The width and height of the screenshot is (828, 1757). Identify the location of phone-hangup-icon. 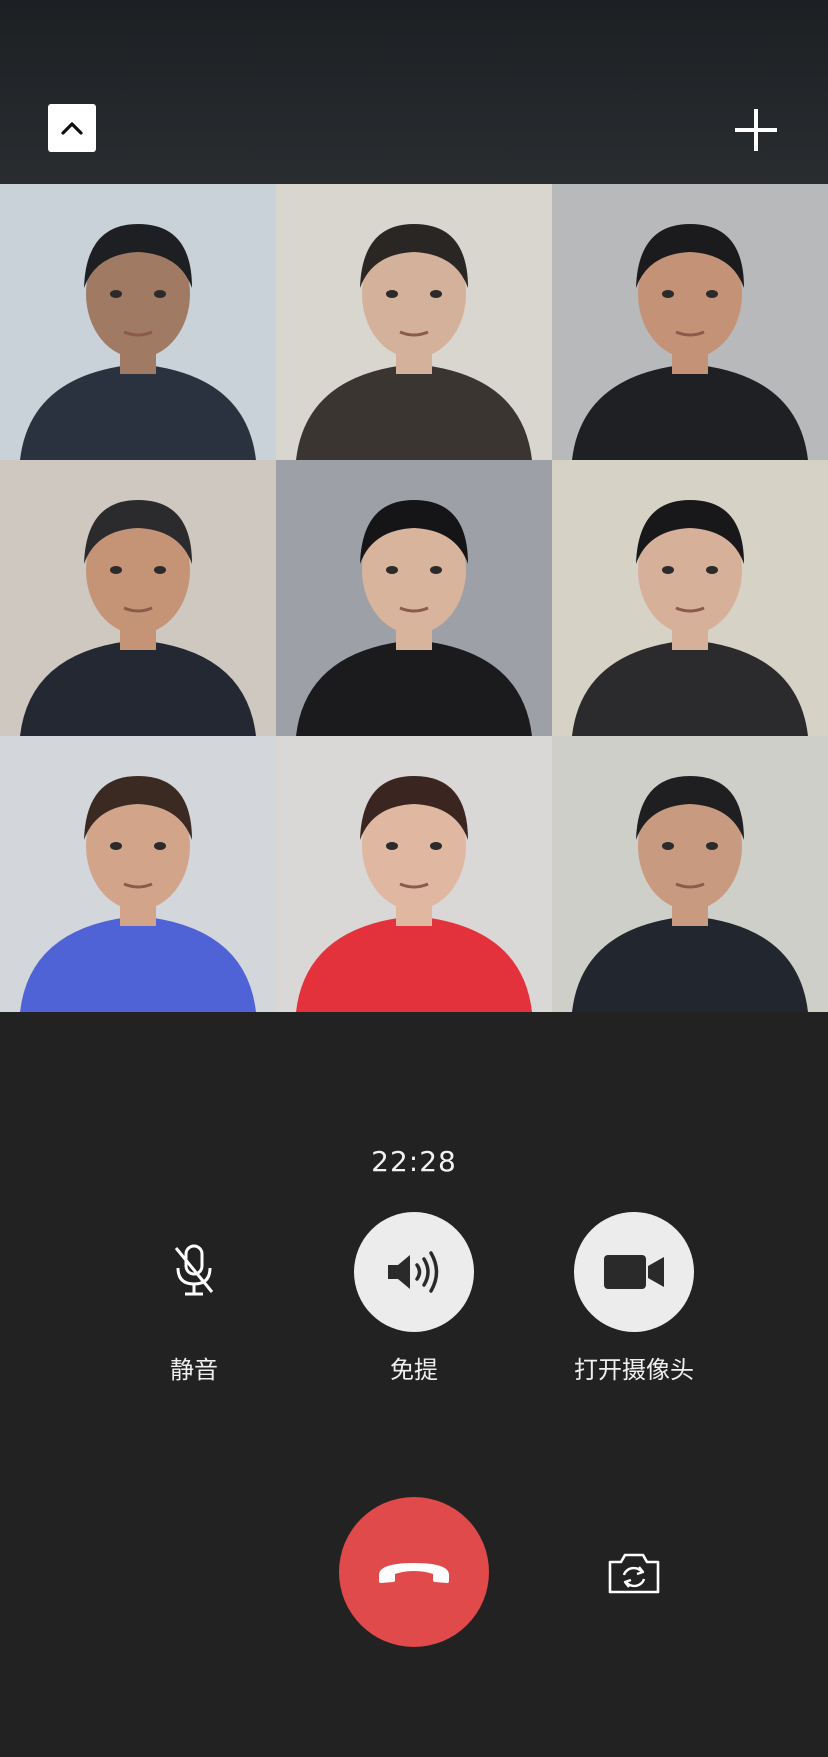
(414, 1573).